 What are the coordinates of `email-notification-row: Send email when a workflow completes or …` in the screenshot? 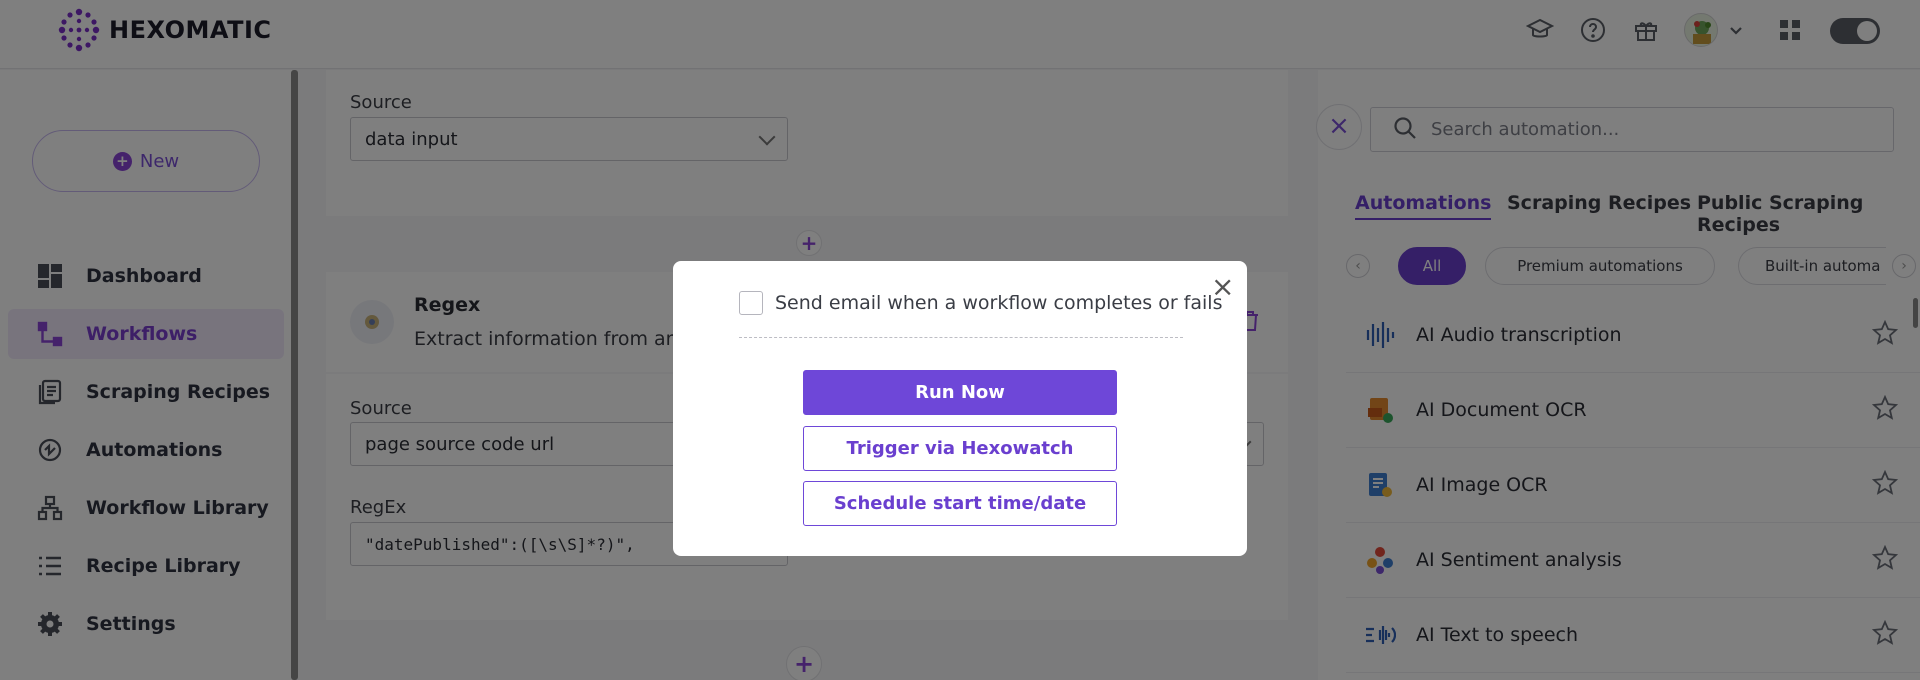 It's located at (980, 303).